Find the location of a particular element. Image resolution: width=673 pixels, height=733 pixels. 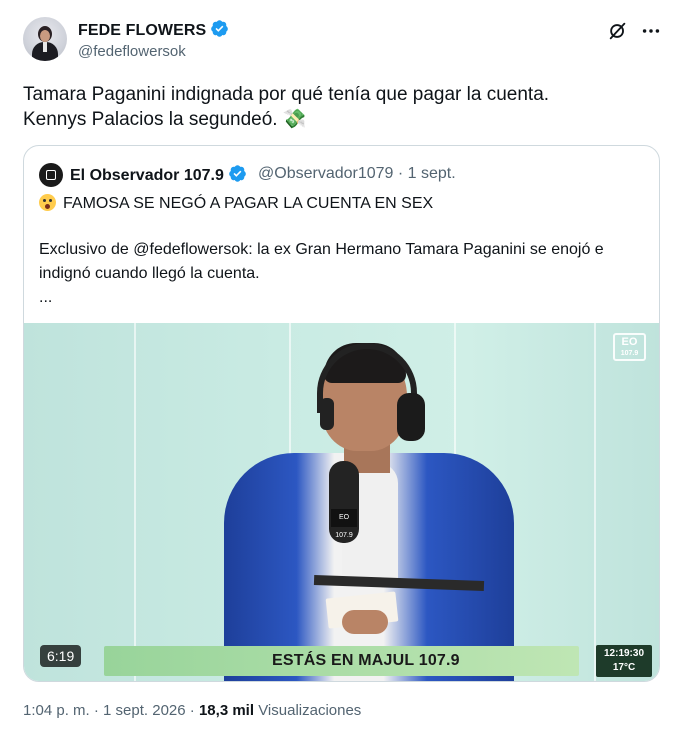

clock-widget: 12:19:30 17°C is located at coordinates (624, 661).